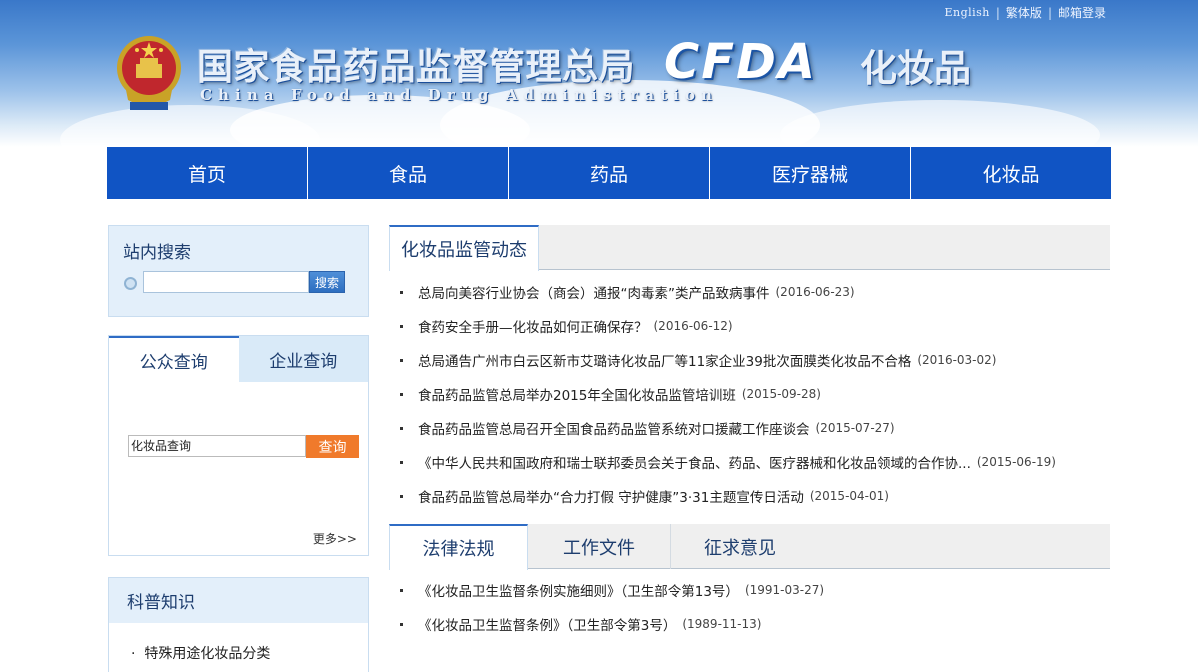 The height and width of the screenshot is (672, 1198). What do you see at coordinates (849, 496) in the screenshot?
I see `news-date: (2015-04-01)` at bounding box center [849, 496].